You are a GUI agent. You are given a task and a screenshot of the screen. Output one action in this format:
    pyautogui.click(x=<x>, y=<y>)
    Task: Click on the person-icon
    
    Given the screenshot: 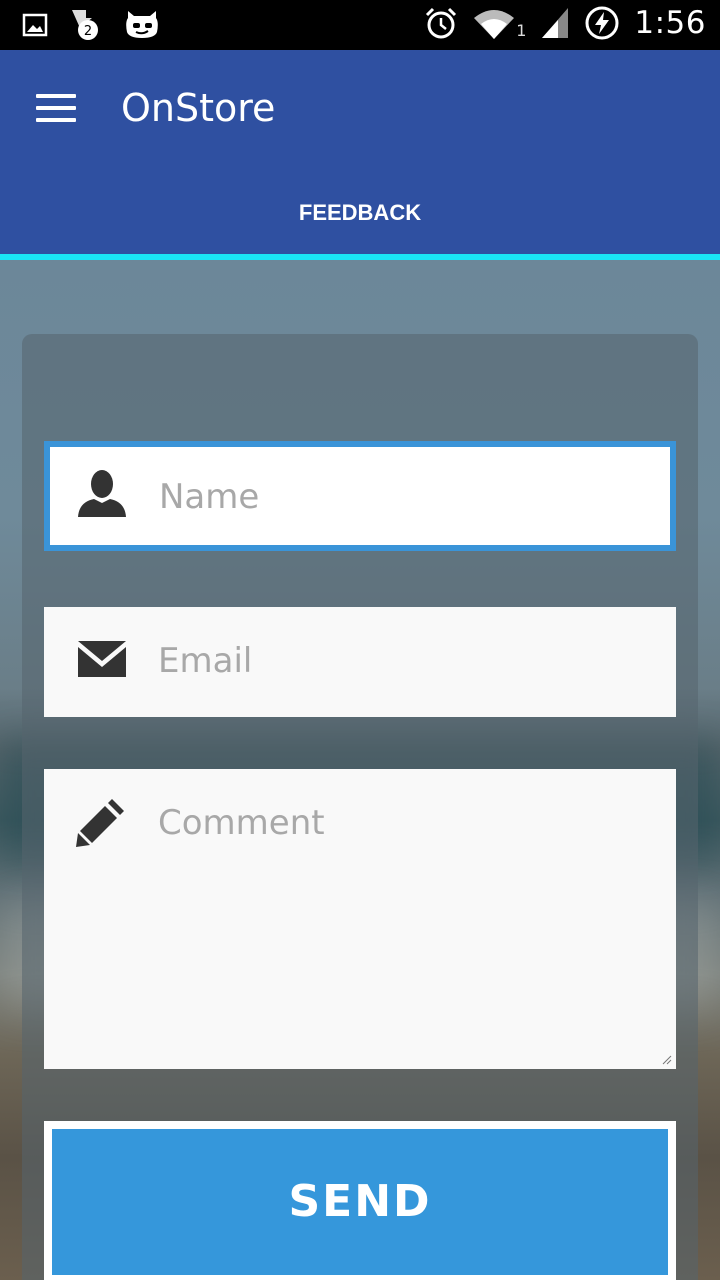 What is the action you would take?
    pyautogui.click(x=102, y=493)
    